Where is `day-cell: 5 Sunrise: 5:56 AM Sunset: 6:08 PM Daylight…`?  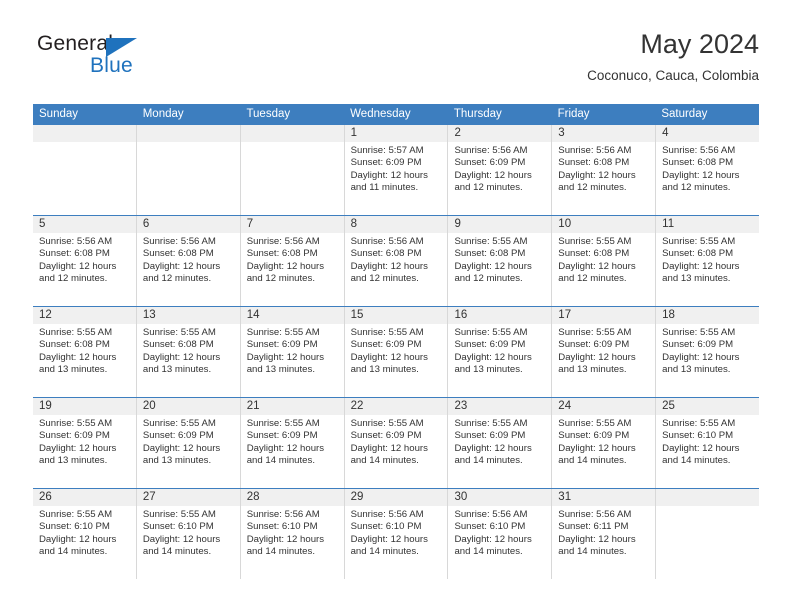
day-cell: 5 Sunrise: 5:56 AM Sunset: 6:08 PM Daylight… is located at coordinates (85, 261).